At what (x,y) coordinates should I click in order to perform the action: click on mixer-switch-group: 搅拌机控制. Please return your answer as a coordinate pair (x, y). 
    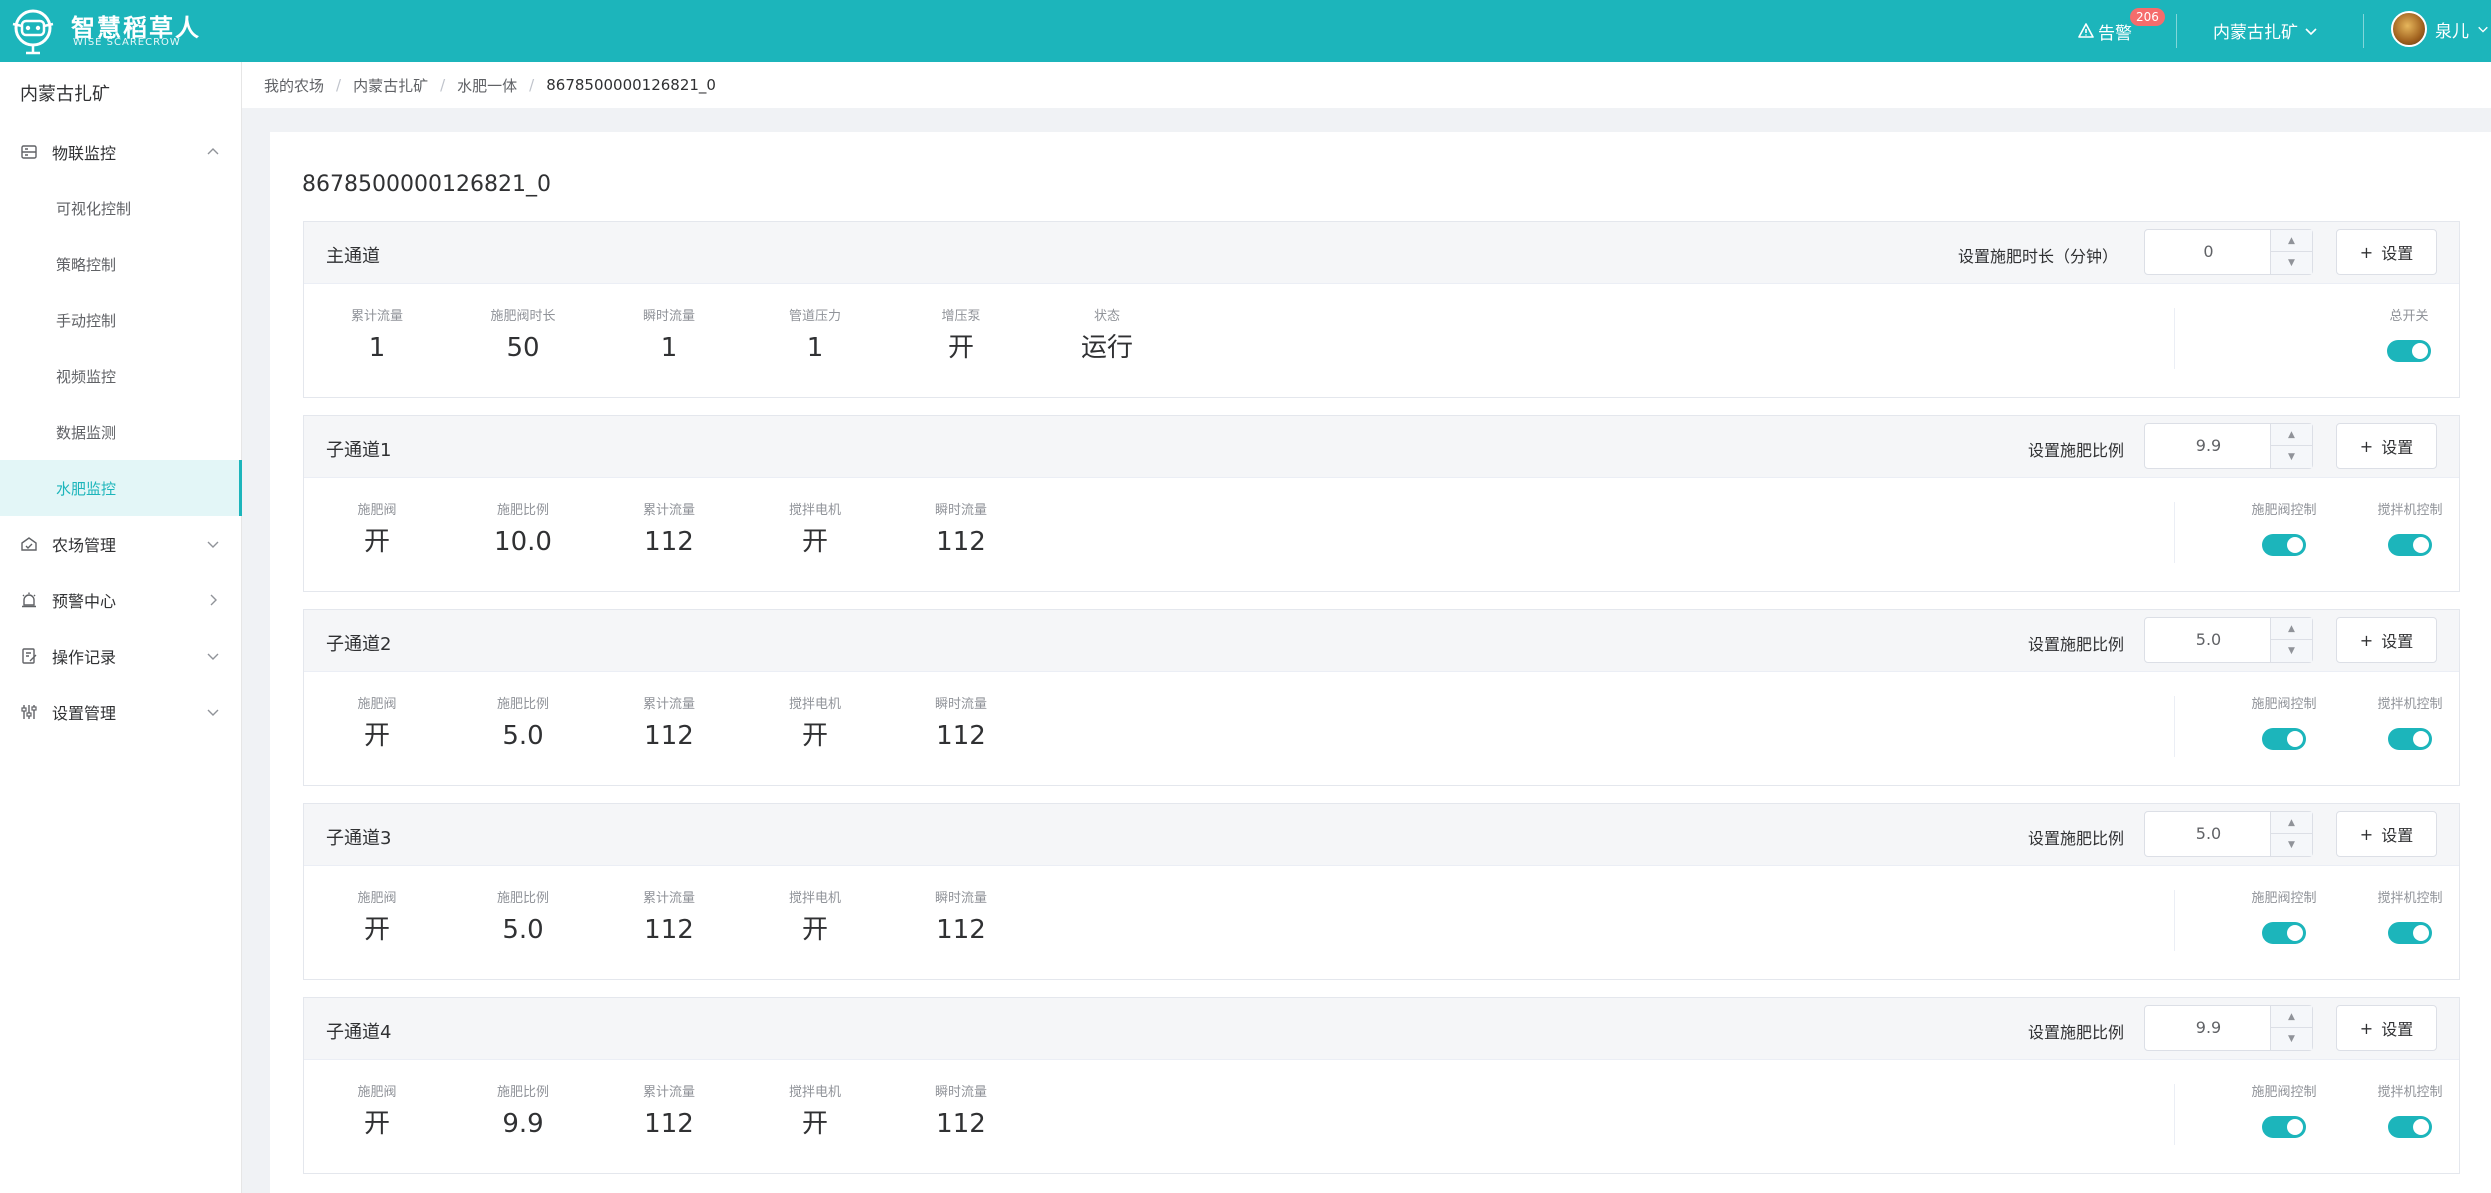
    Looking at the image, I should click on (2410, 919).